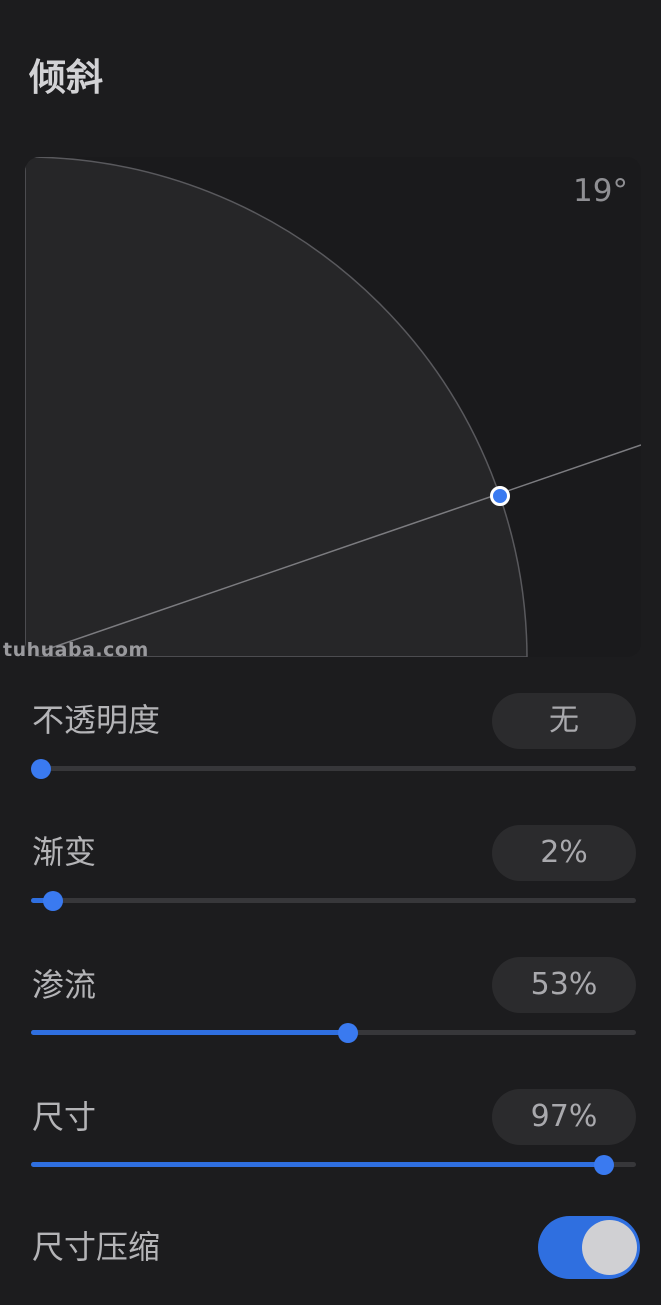 The width and height of the screenshot is (661, 1305). What do you see at coordinates (64, 852) in the screenshot?
I see `gradation-label: 渐变` at bounding box center [64, 852].